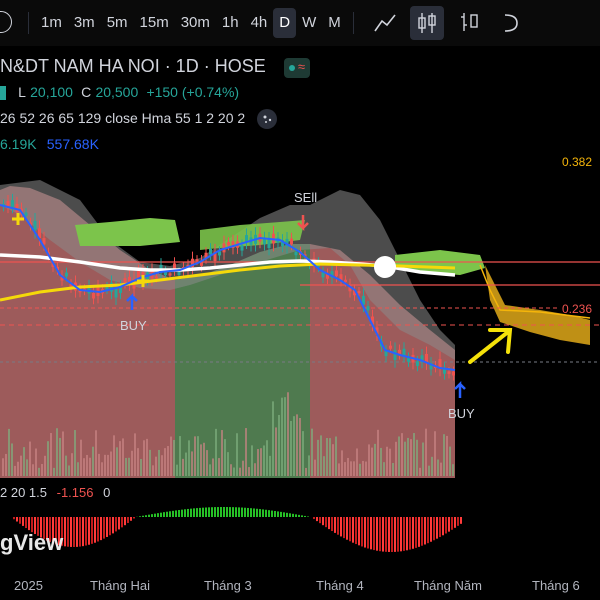 This screenshot has width=600, height=600. I want to click on timeframe-W: W, so click(309, 23).